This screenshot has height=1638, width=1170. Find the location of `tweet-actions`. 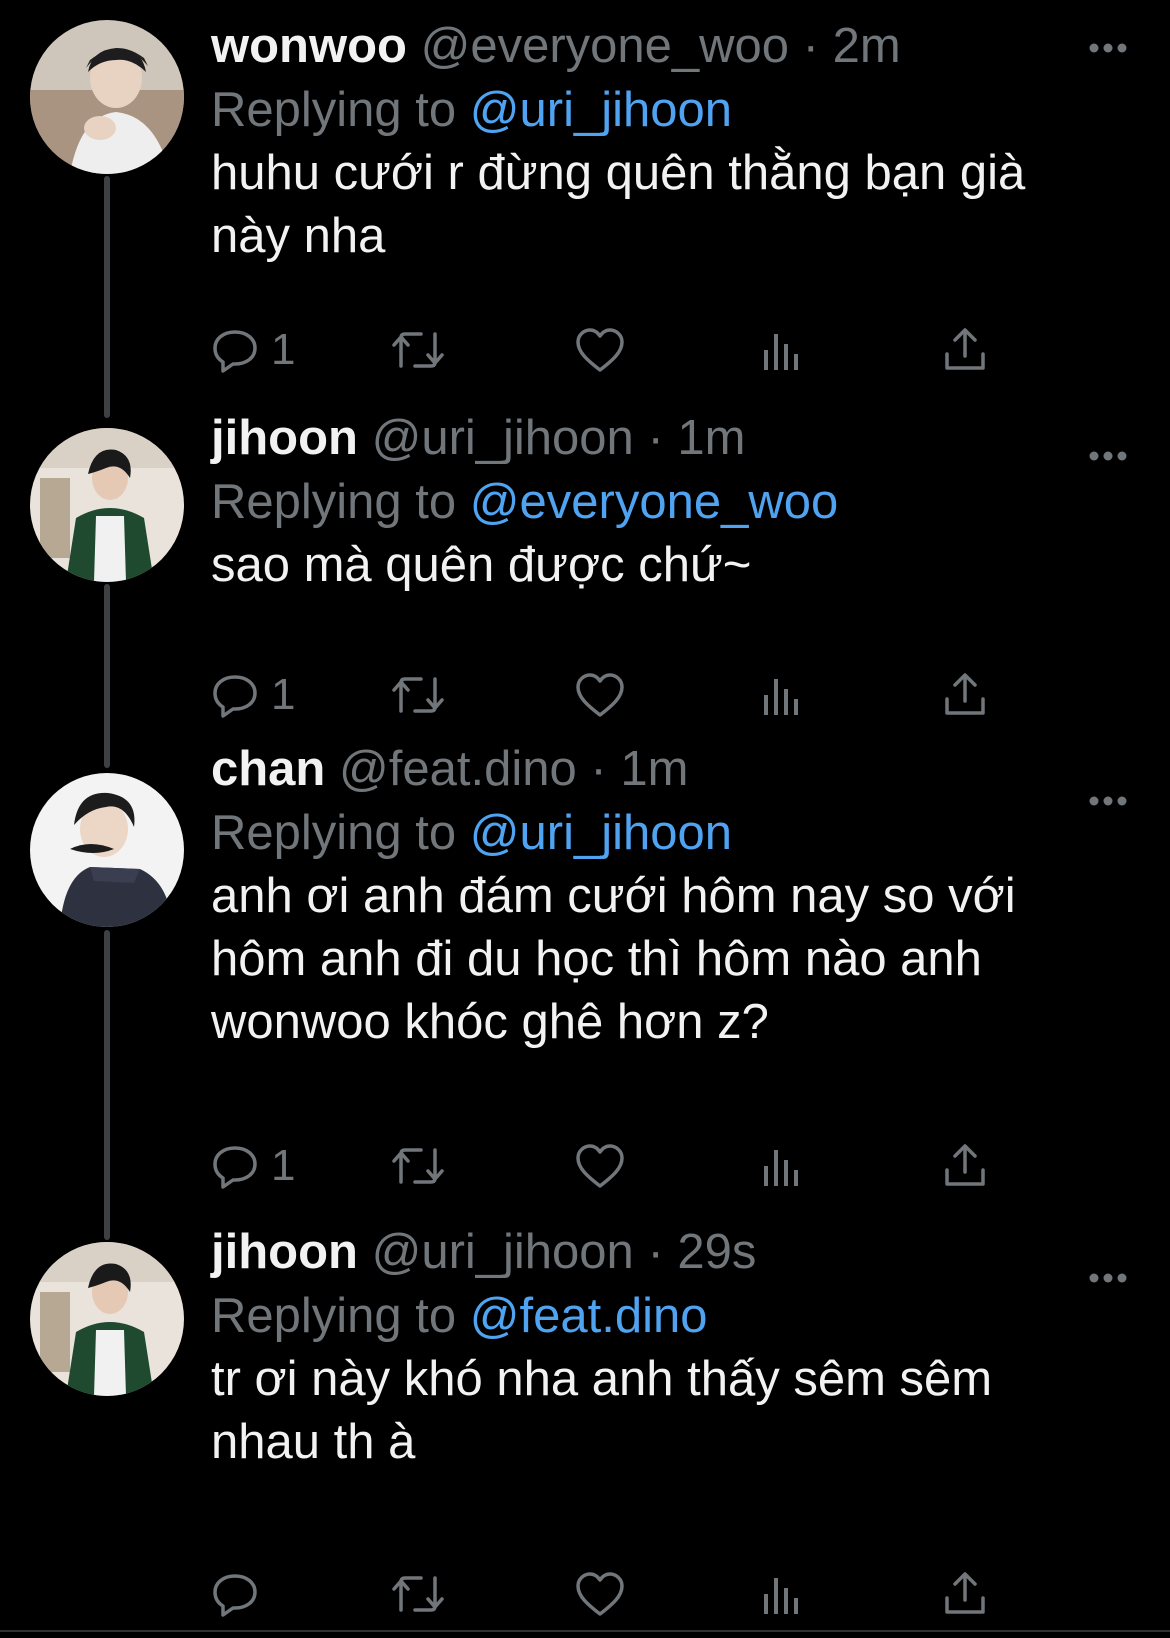

tweet-actions is located at coordinates (621, 1594).